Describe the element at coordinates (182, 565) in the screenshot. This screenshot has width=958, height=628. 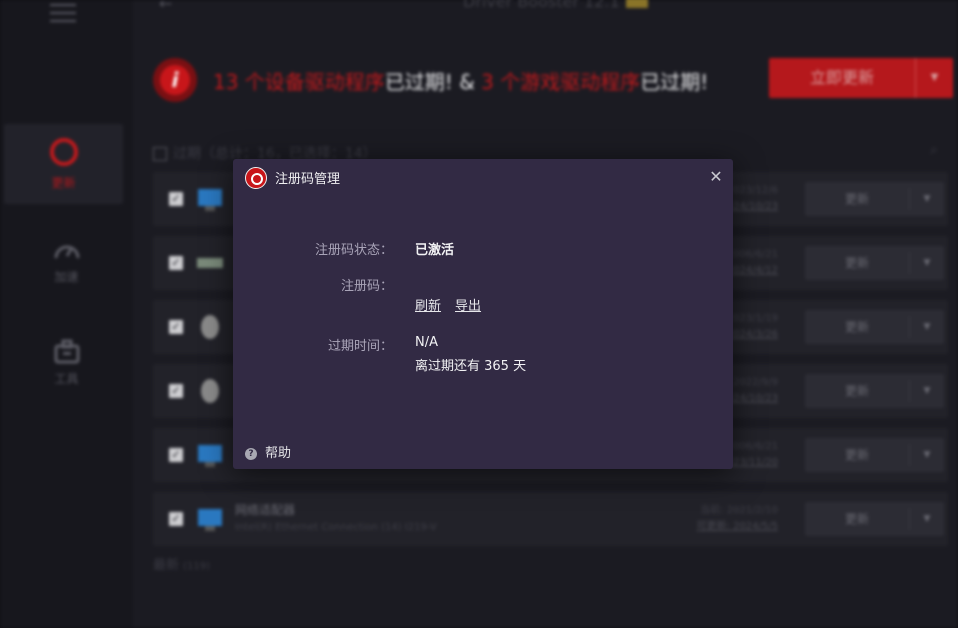
I see `latest-section-header: 最新 (119)` at that location.